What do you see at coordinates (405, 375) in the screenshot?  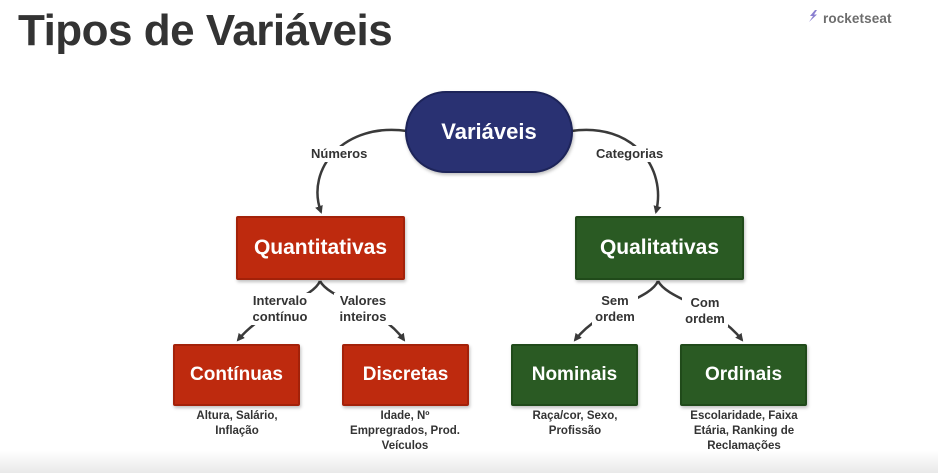 I see `node-discretas: Discretas` at bounding box center [405, 375].